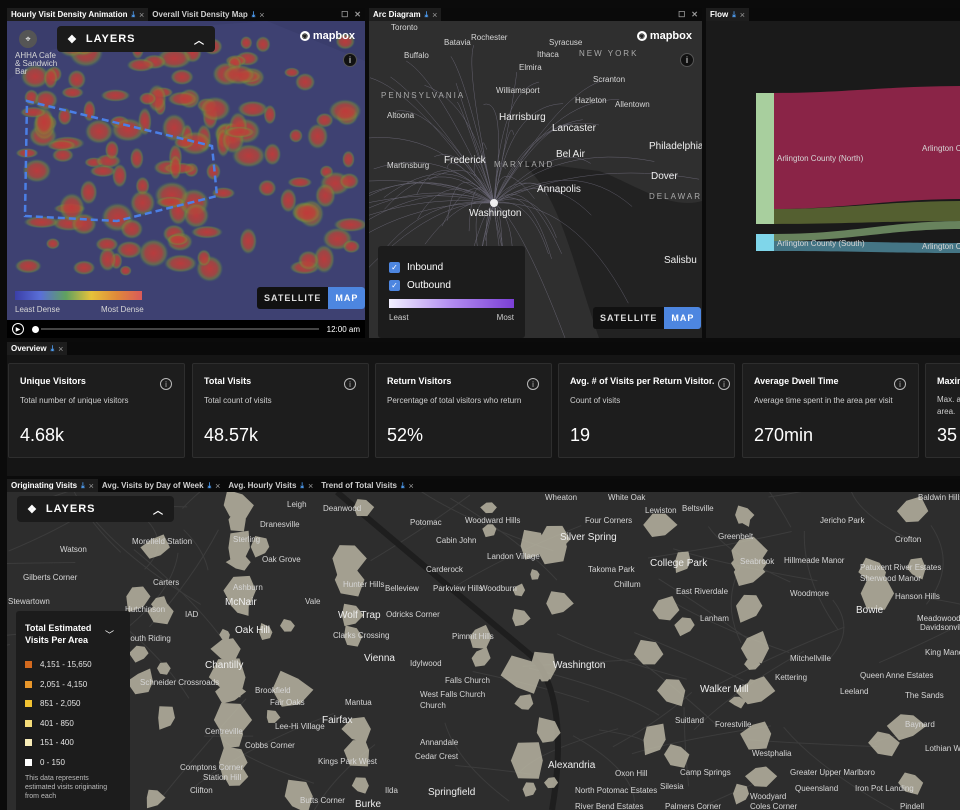  What do you see at coordinates (28, 39) in the screenshot?
I see `location-pin-icon: ⌖` at bounding box center [28, 39].